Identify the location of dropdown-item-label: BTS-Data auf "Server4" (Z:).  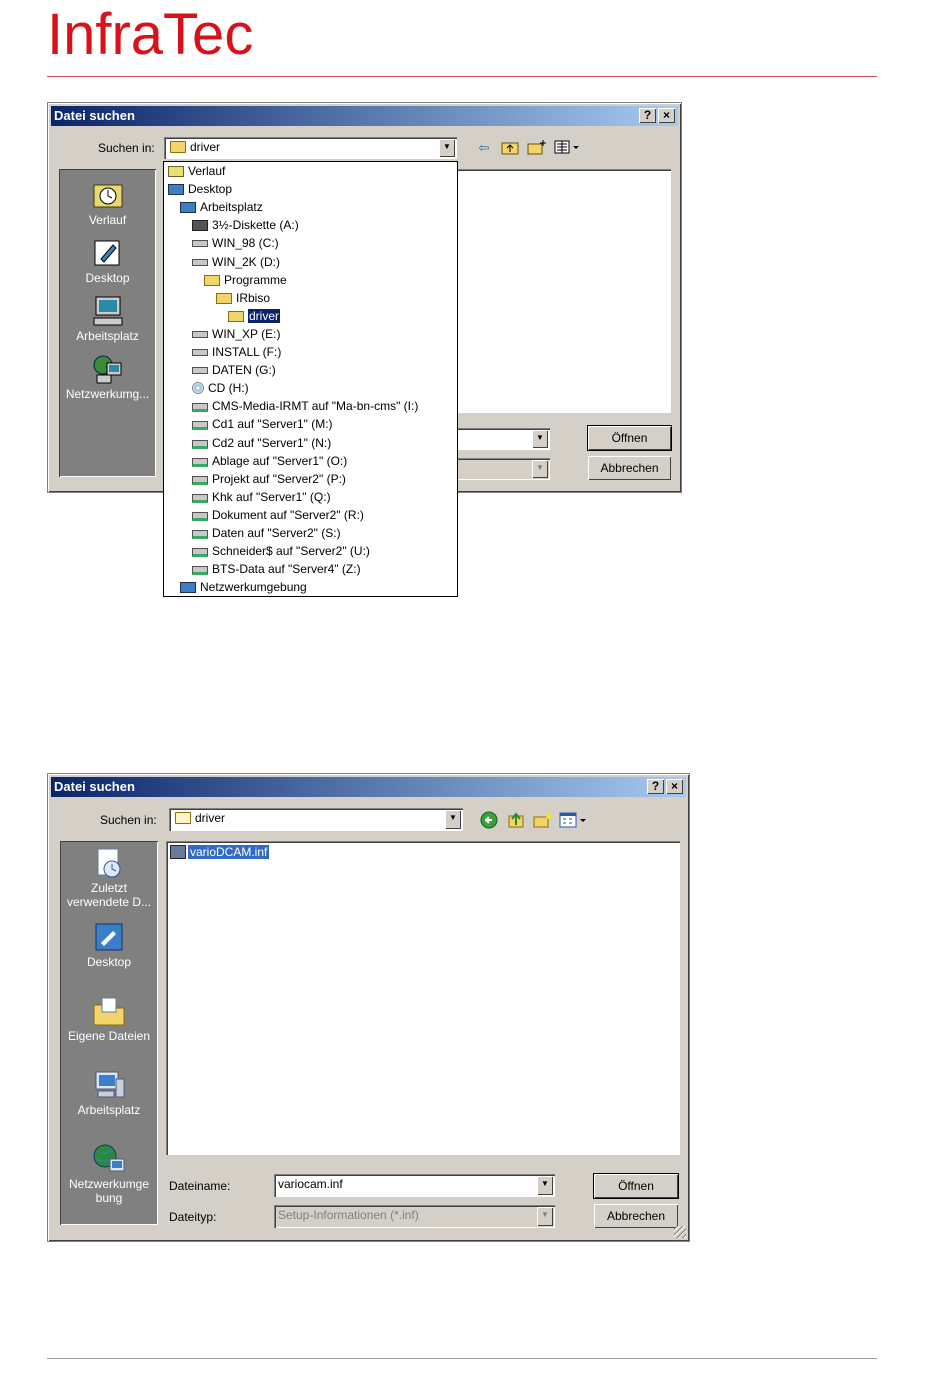
(286, 569).